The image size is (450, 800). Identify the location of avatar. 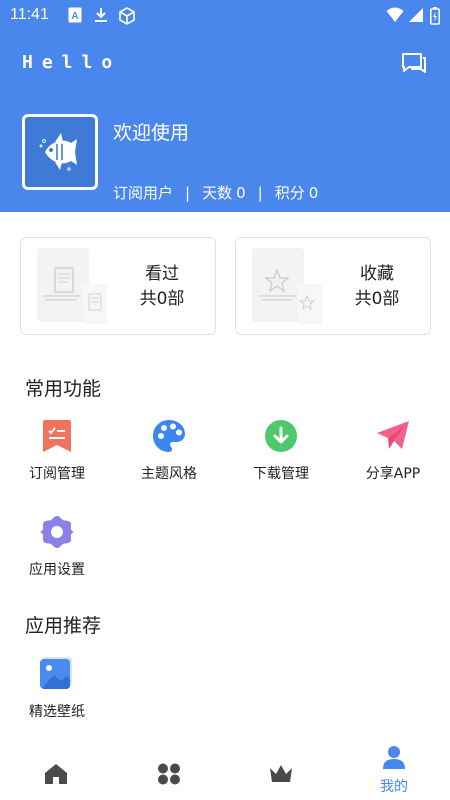
(60, 152).